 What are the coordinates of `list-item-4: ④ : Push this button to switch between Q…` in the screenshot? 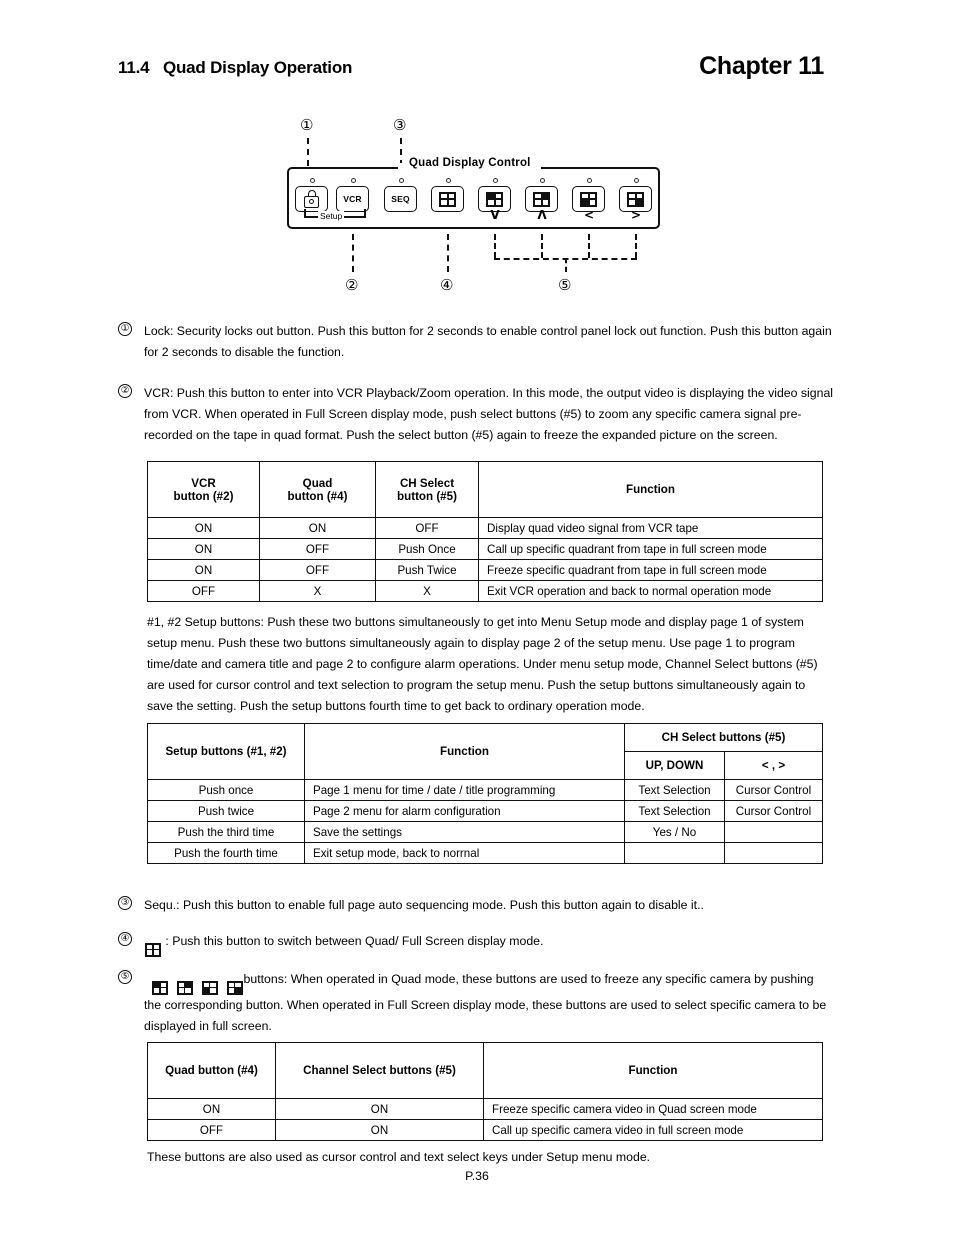 It's located at (483, 944).